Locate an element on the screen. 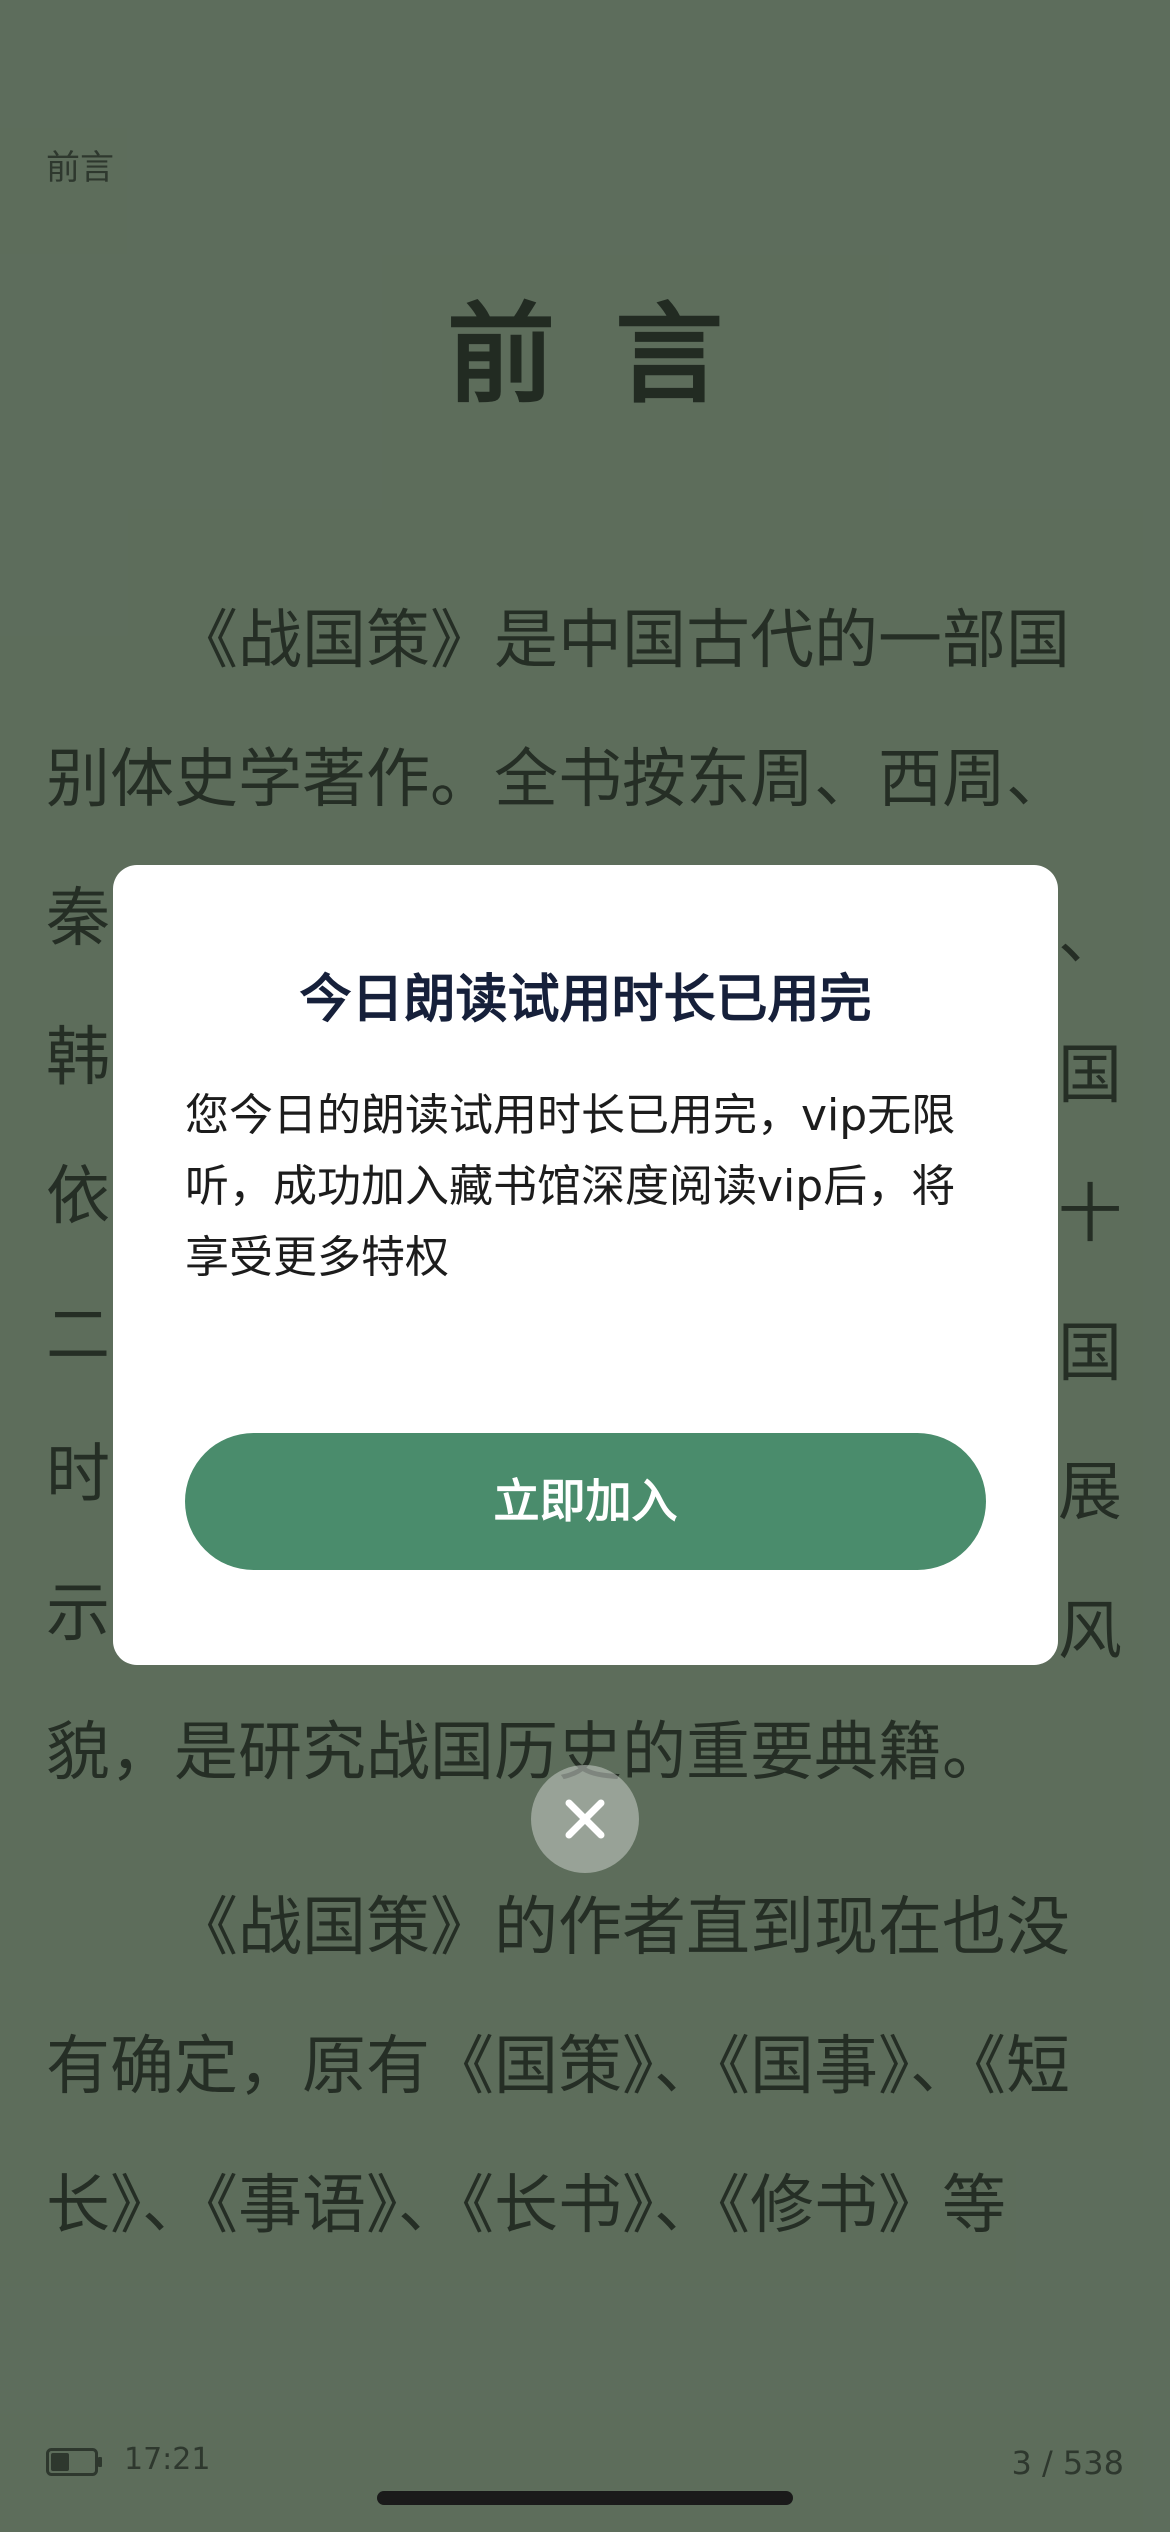 This screenshot has height=2532, width=1170. home-indicator is located at coordinates (585, 2498).